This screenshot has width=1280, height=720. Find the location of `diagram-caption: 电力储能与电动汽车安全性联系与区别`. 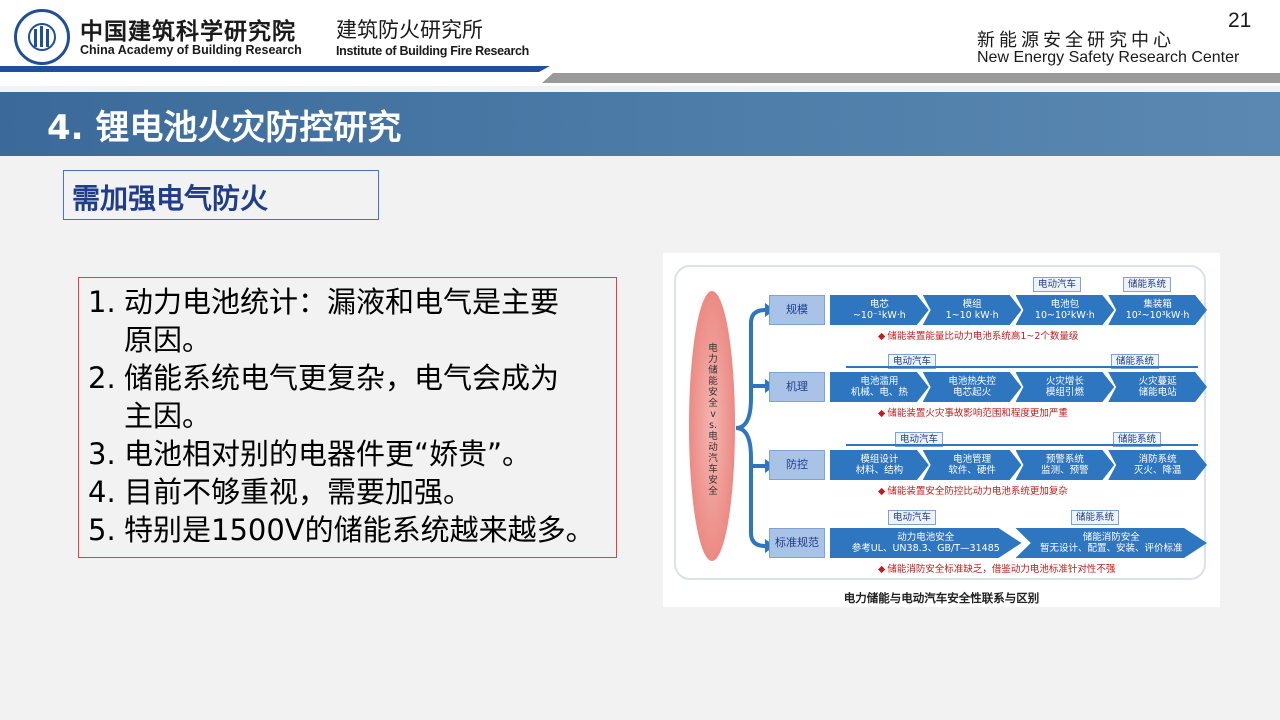

diagram-caption: 电力储能与电动汽车安全性联系与区别 is located at coordinates (941, 598).